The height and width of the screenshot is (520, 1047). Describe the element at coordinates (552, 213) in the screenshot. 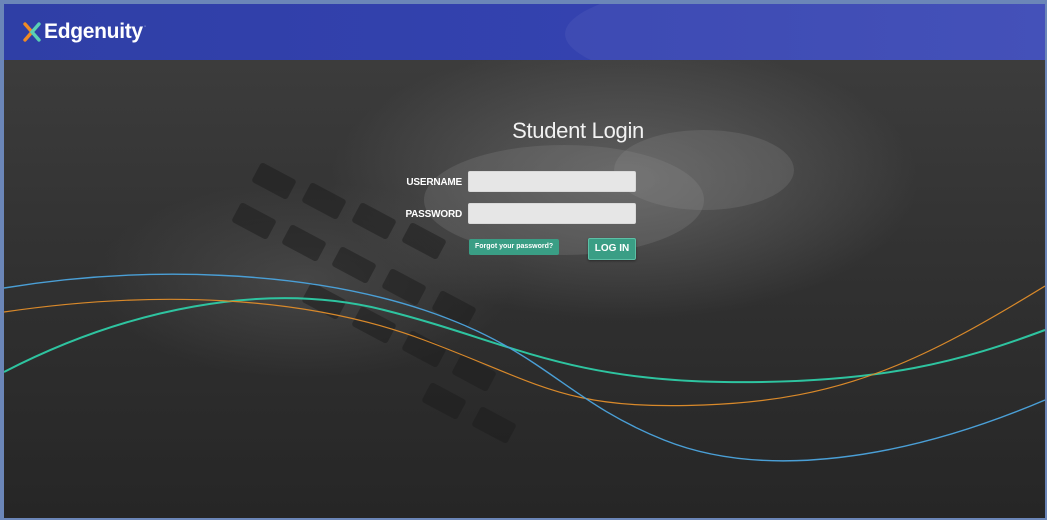

I see `password-input` at that location.